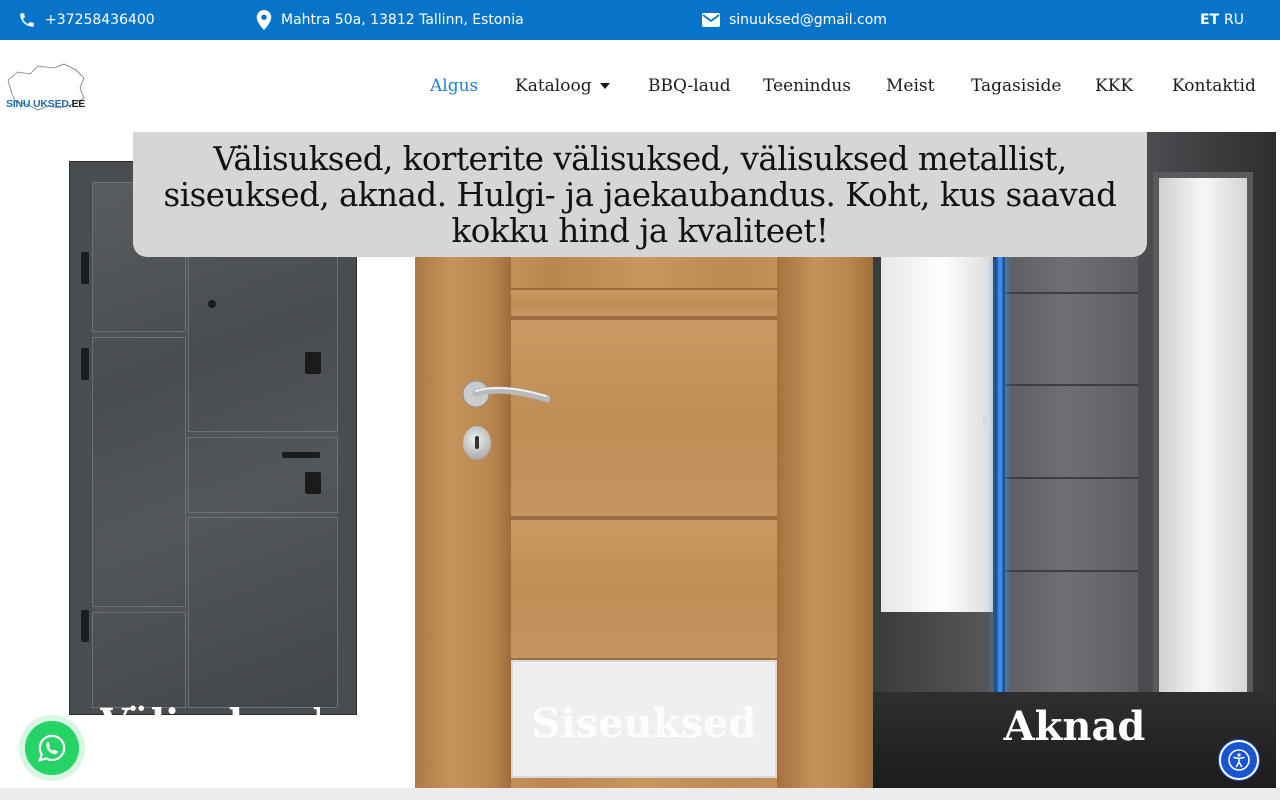  Describe the element at coordinates (1016, 86) in the screenshot. I see `nav-tagasiside: Tagasiside` at that location.